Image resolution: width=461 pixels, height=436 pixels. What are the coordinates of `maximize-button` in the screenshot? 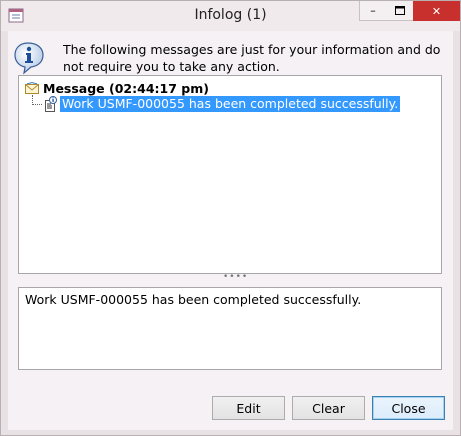 It's located at (399, 11).